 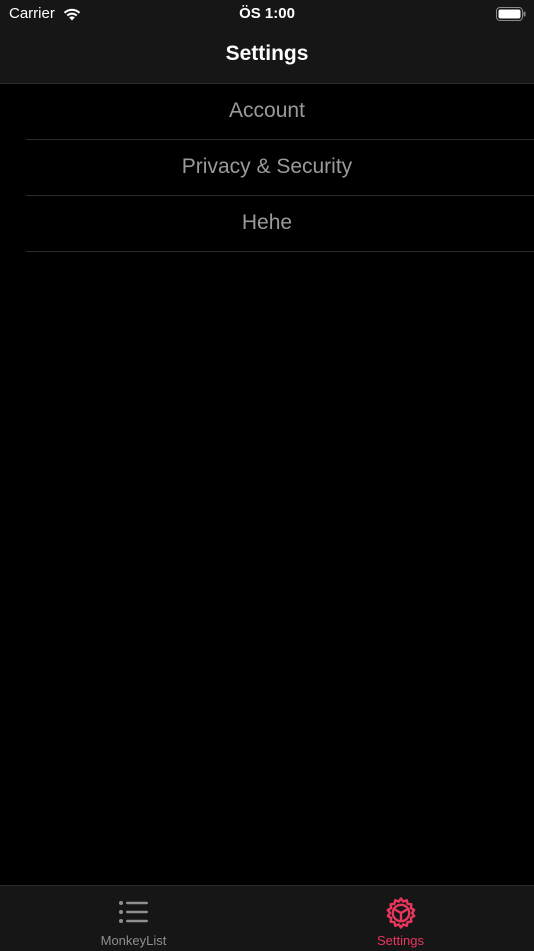 I want to click on settings-item-label: Hehe, so click(x=267, y=222).